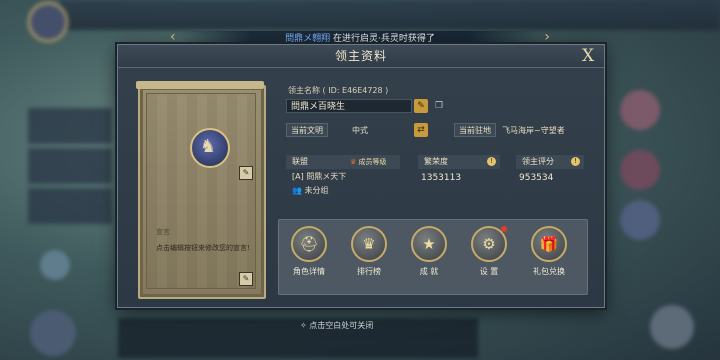  I want to click on alliance-name: [A] 問鼎メ天下, so click(319, 176).